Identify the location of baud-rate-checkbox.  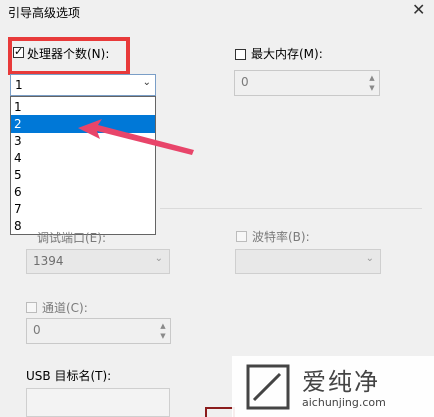
(241, 236).